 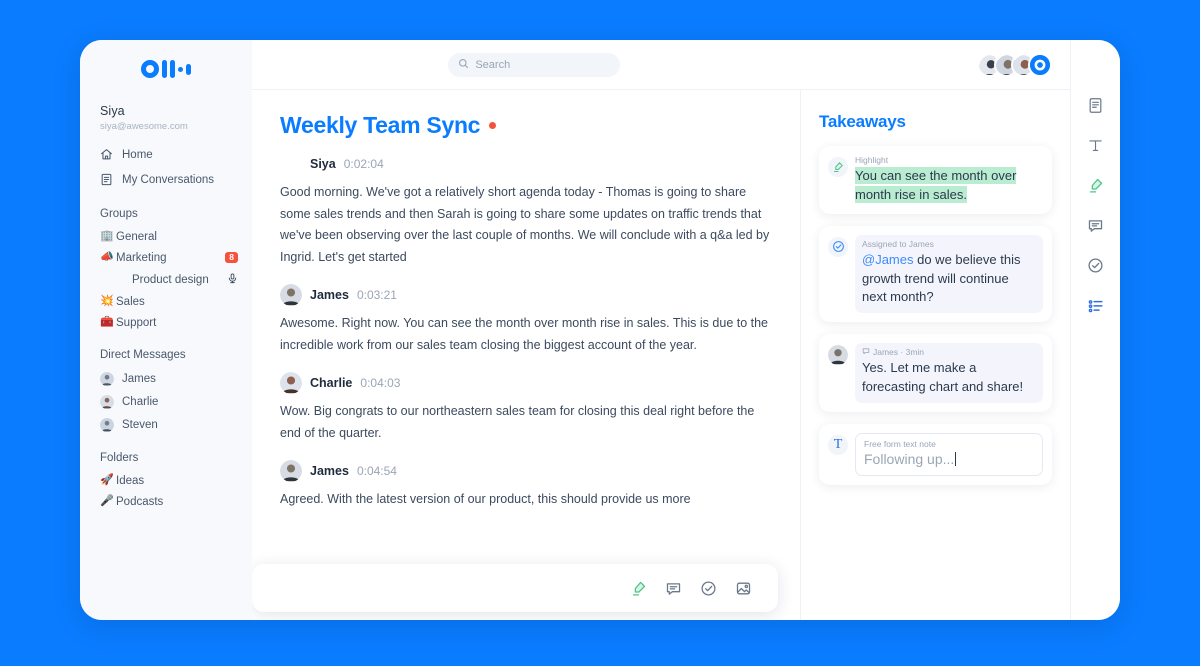 What do you see at coordinates (119, 214) in the screenshot?
I see `groups-section-title: Groups` at bounding box center [119, 214].